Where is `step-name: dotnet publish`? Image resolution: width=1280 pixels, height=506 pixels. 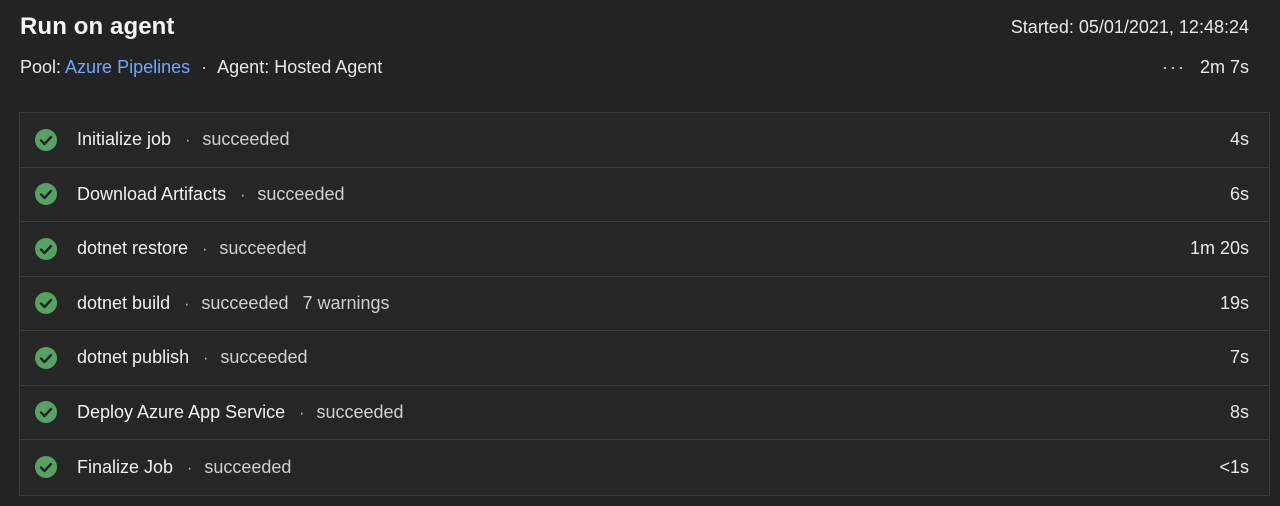 step-name: dotnet publish is located at coordinates (133, 357).